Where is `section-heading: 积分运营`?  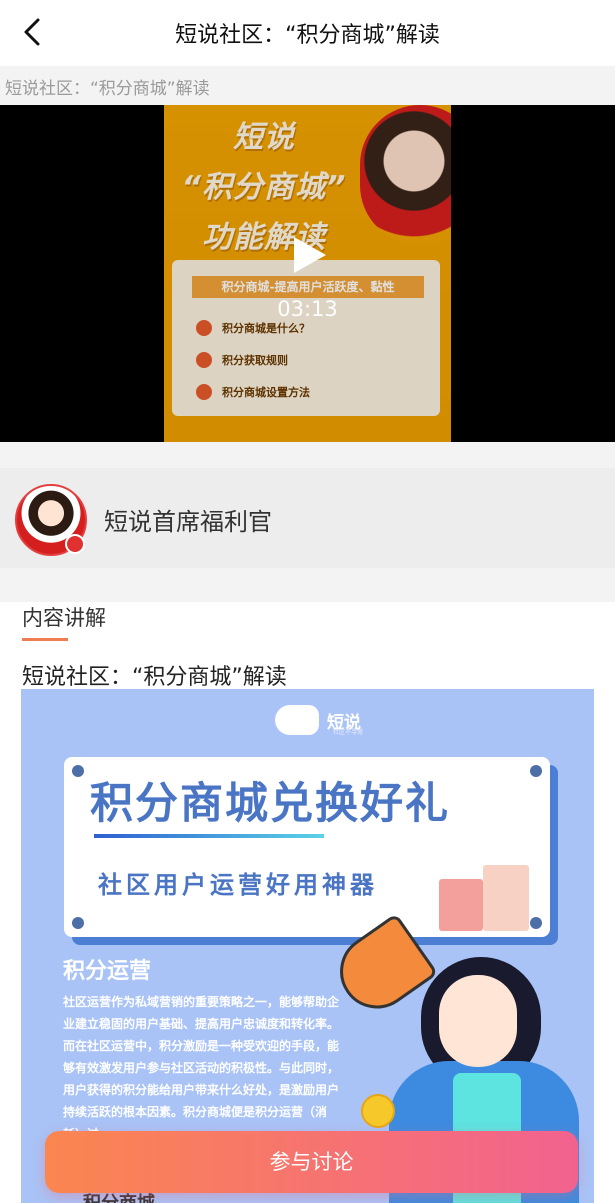 section-heading: 积分运营 is located at coordinates (107, 971).